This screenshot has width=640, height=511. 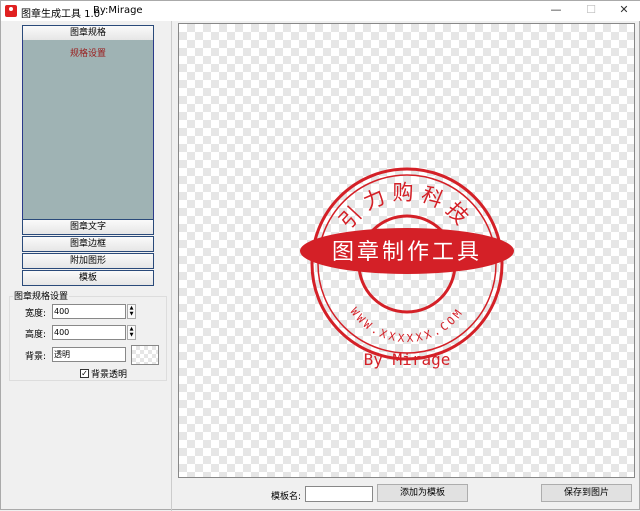 I want to click on background-label: 背景:, so click(x=36, y=357).